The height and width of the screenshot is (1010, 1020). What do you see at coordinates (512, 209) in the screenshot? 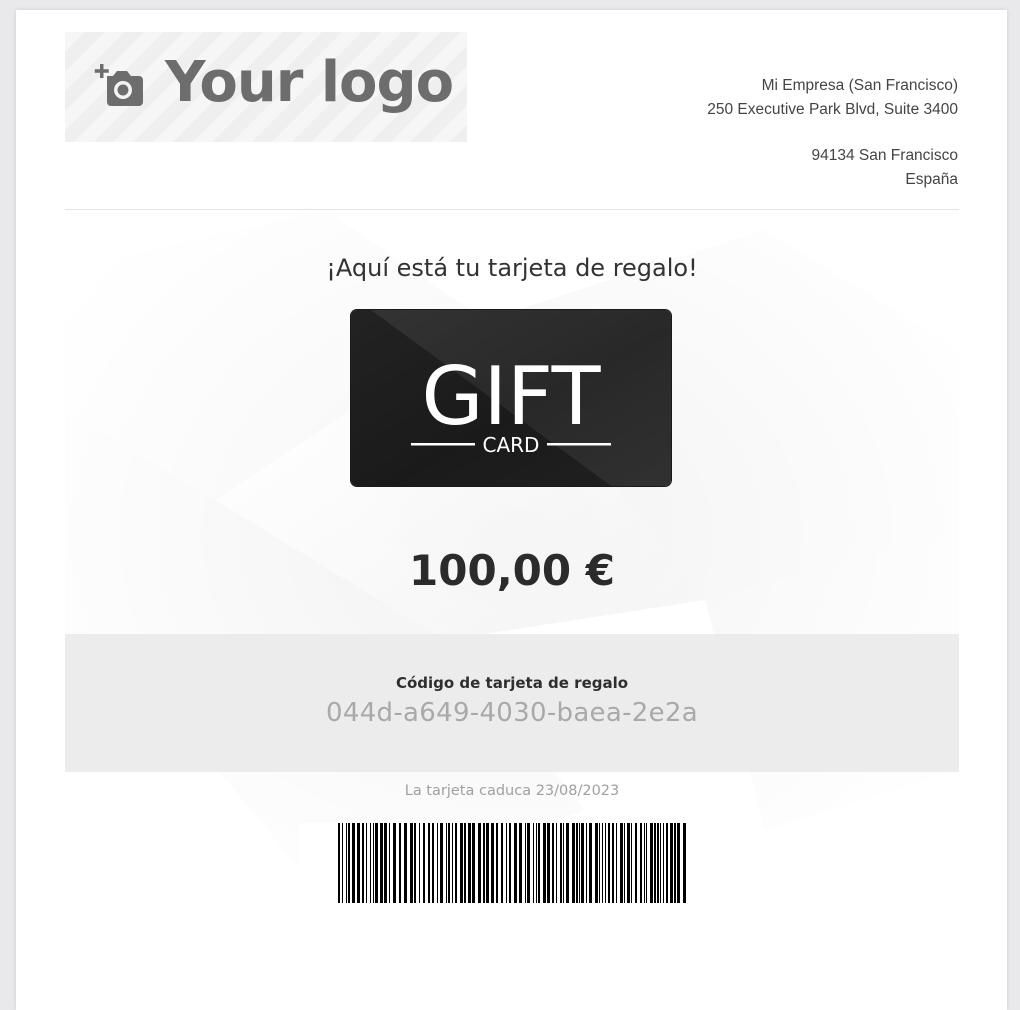
I see `header-divider` at bounding box center [512, 209].